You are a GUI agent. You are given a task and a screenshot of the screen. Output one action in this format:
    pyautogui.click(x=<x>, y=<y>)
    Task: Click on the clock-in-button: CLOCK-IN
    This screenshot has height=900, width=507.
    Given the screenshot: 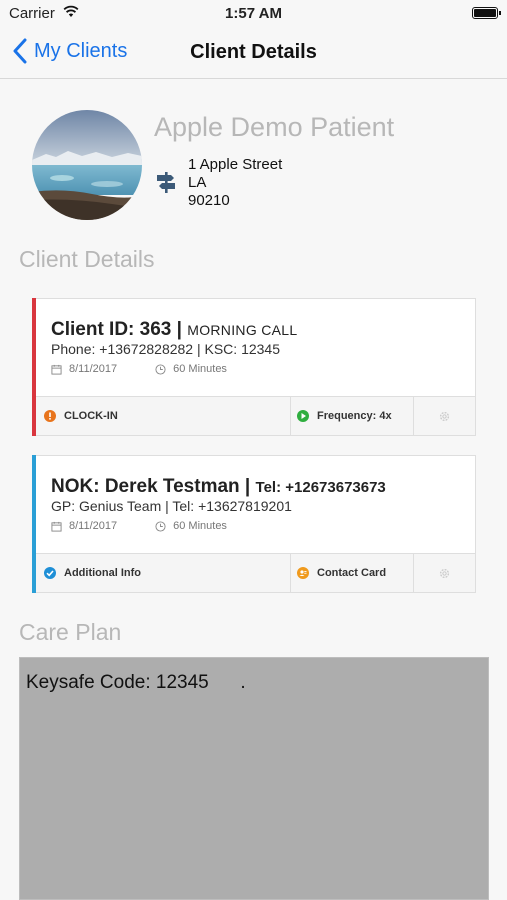 What is the action you would take?
    pyautogui.click(x=163, y=416)
    